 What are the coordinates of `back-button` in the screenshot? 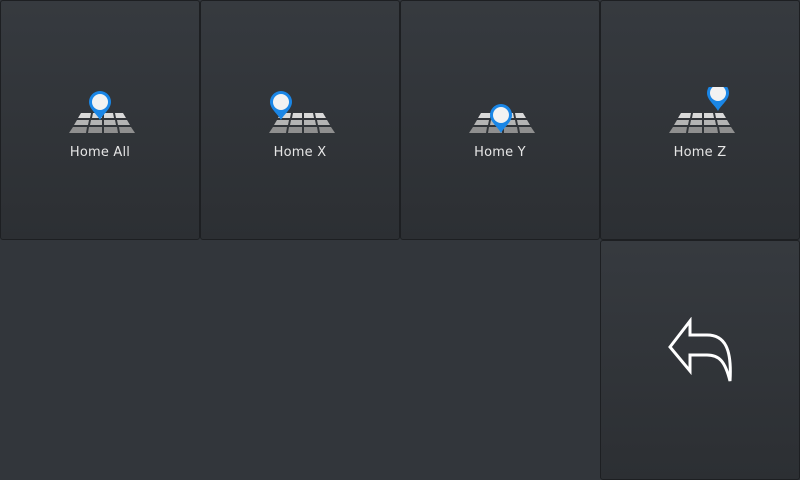 It's located at (700, 360).